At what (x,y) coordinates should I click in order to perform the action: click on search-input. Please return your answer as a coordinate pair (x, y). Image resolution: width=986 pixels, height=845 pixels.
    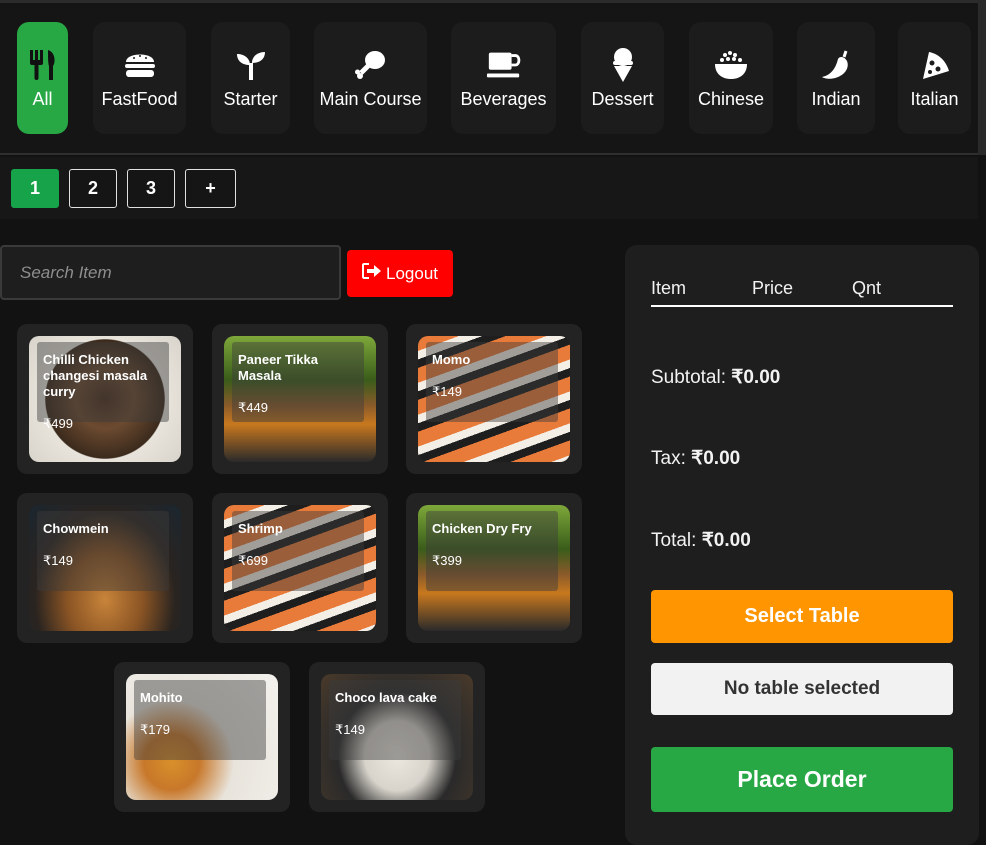
    Looking at the image, I should click on (170, 272).